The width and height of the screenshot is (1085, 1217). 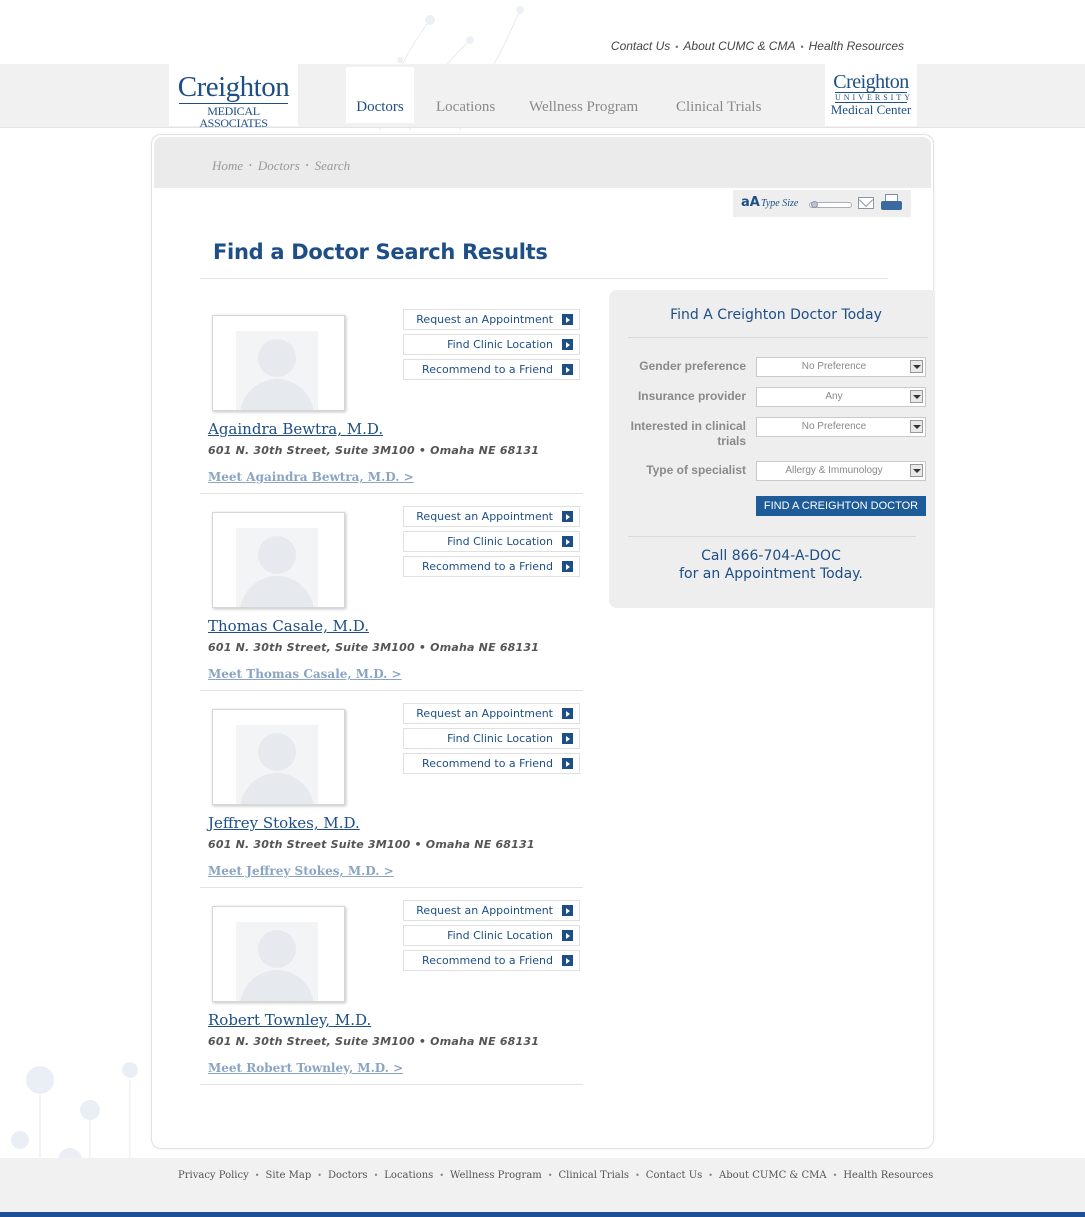 What do you see at coordinates (780, 203) in the screenshot?
I see `type-size-label: Type Size` at bounding box center [780, 203].